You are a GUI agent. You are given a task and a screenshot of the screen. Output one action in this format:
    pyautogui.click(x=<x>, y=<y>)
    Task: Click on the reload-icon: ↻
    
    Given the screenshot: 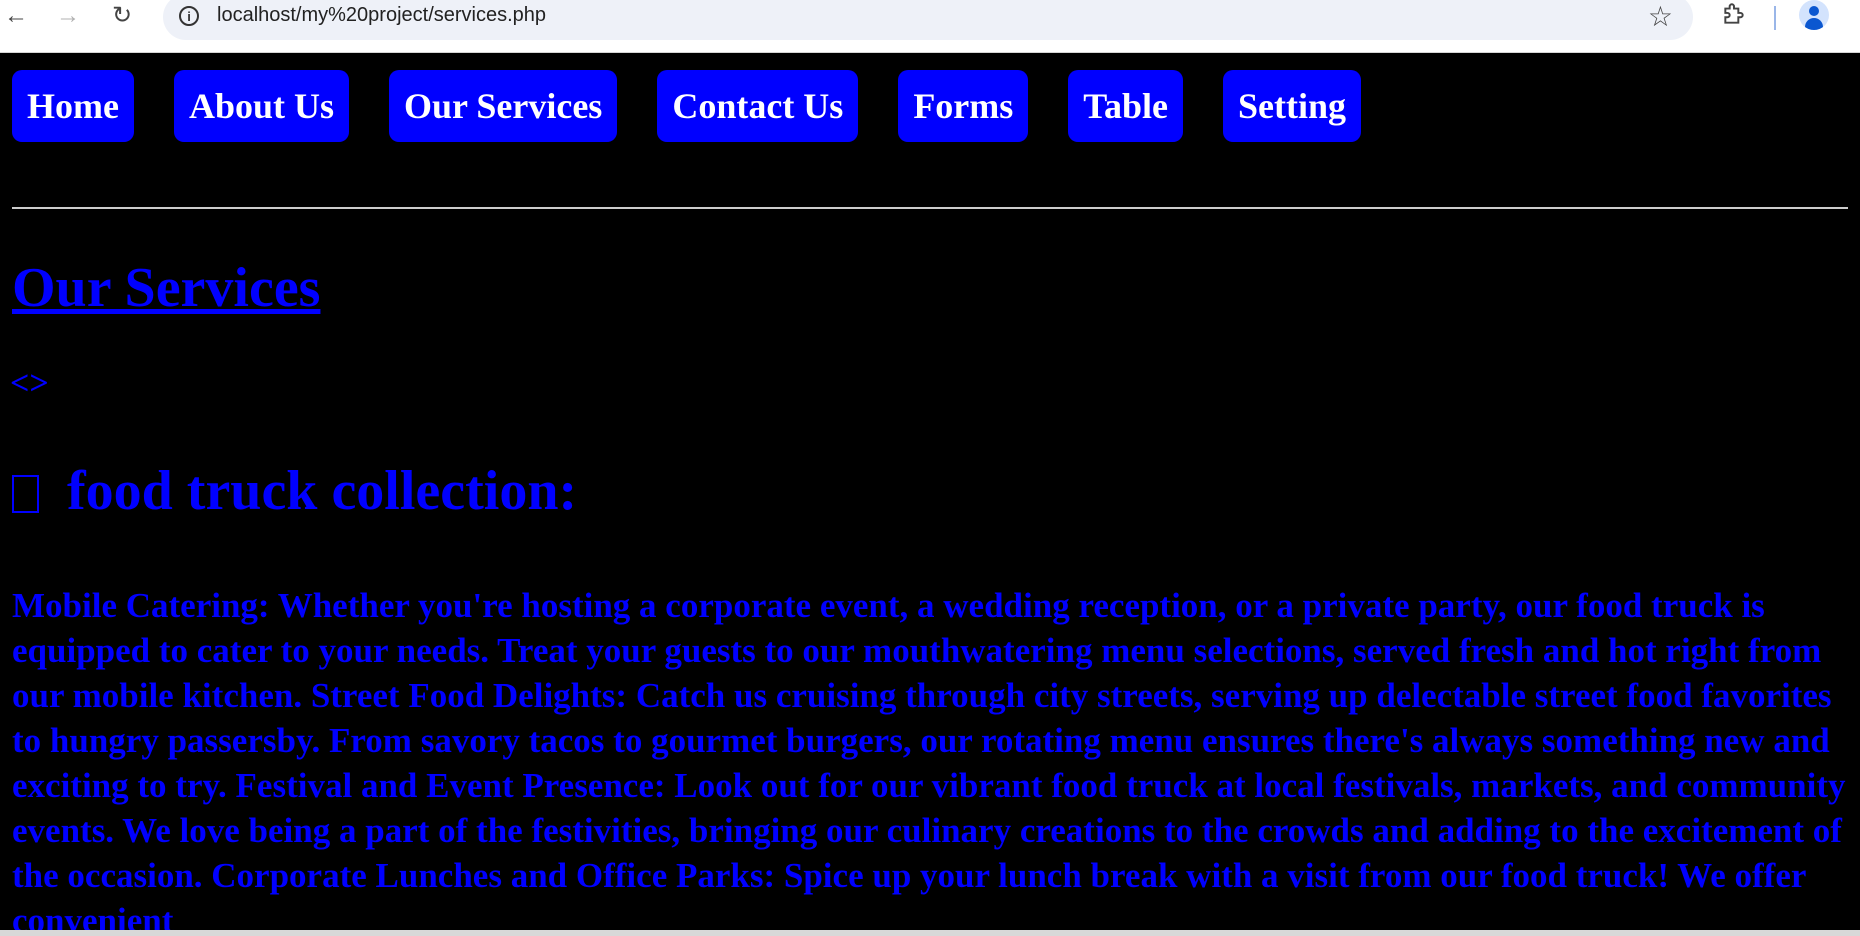 What is the action you would take?
    pyautogui.click(x=122, y=15)
    